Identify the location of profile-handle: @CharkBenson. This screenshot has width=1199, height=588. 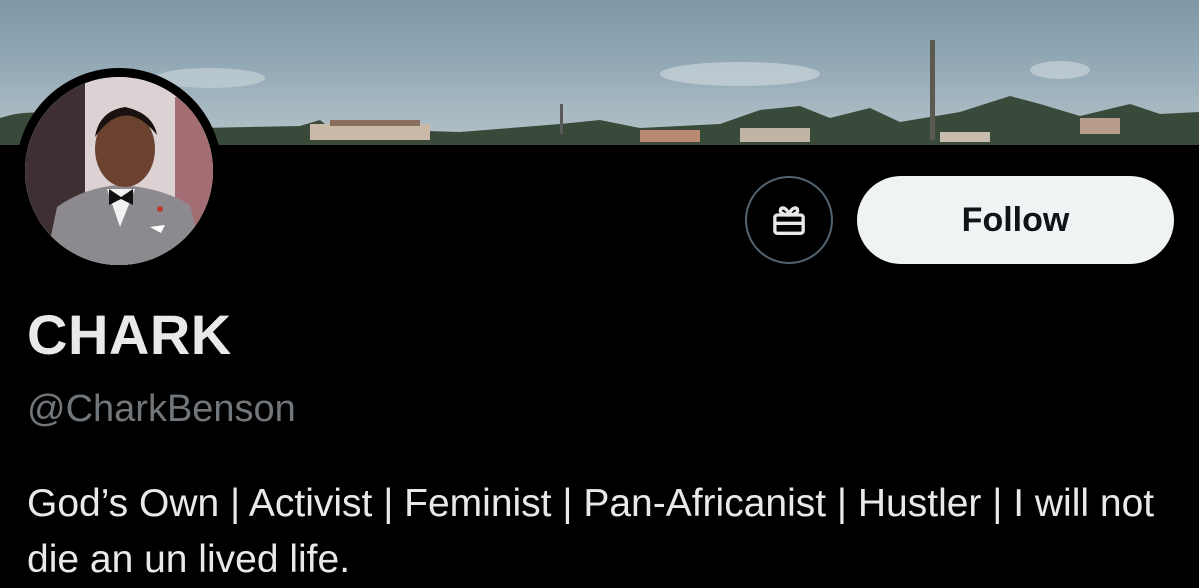
(161, 409).